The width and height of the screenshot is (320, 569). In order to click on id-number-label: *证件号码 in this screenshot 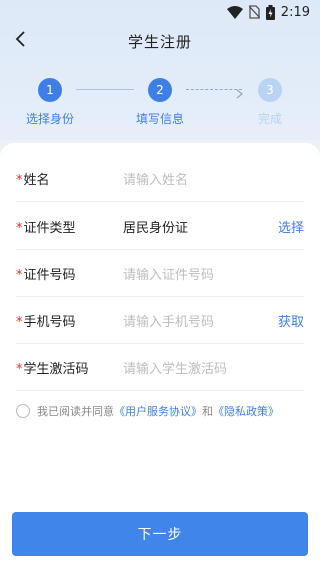, I will do `click(69, 273)`.